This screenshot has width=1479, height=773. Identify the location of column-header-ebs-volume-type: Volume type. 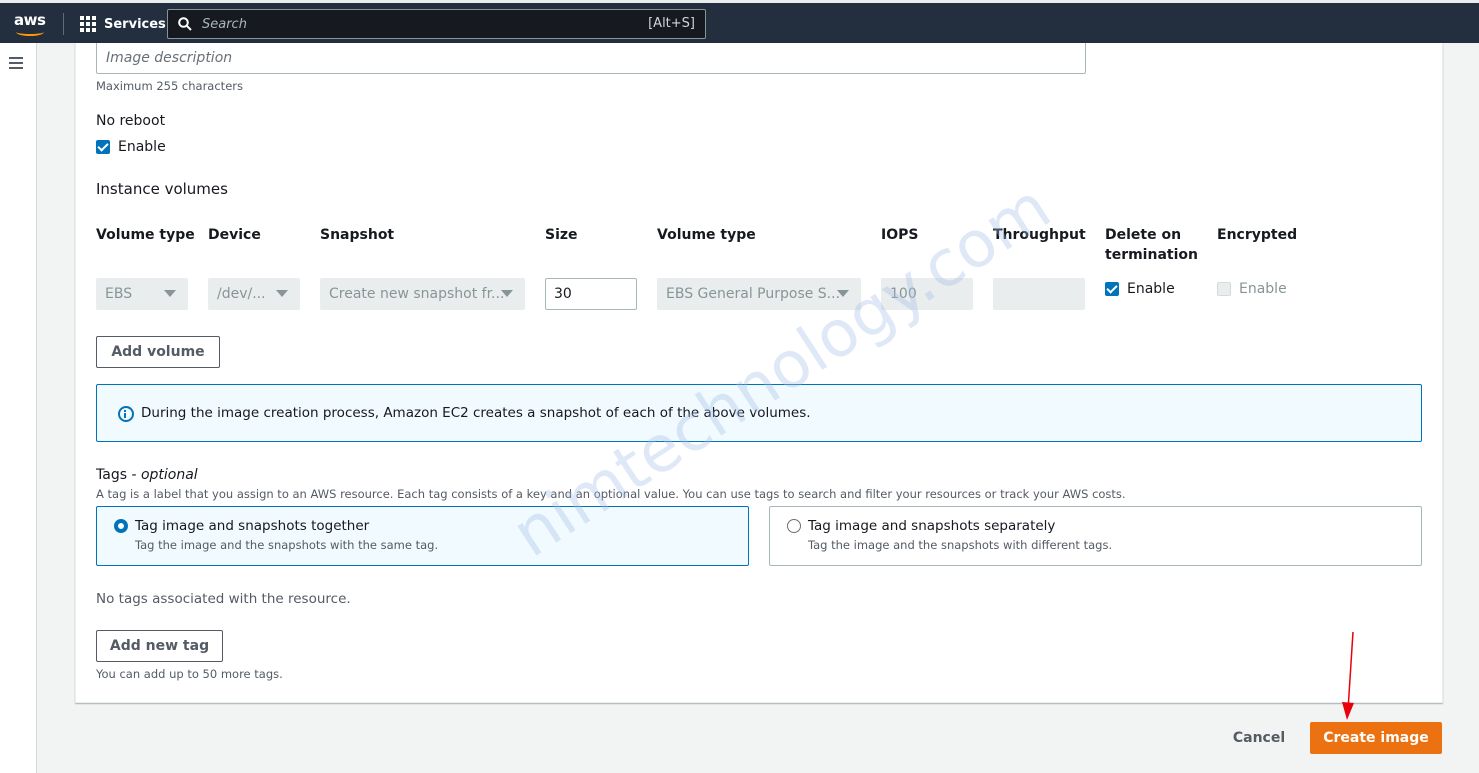
(706, 235).